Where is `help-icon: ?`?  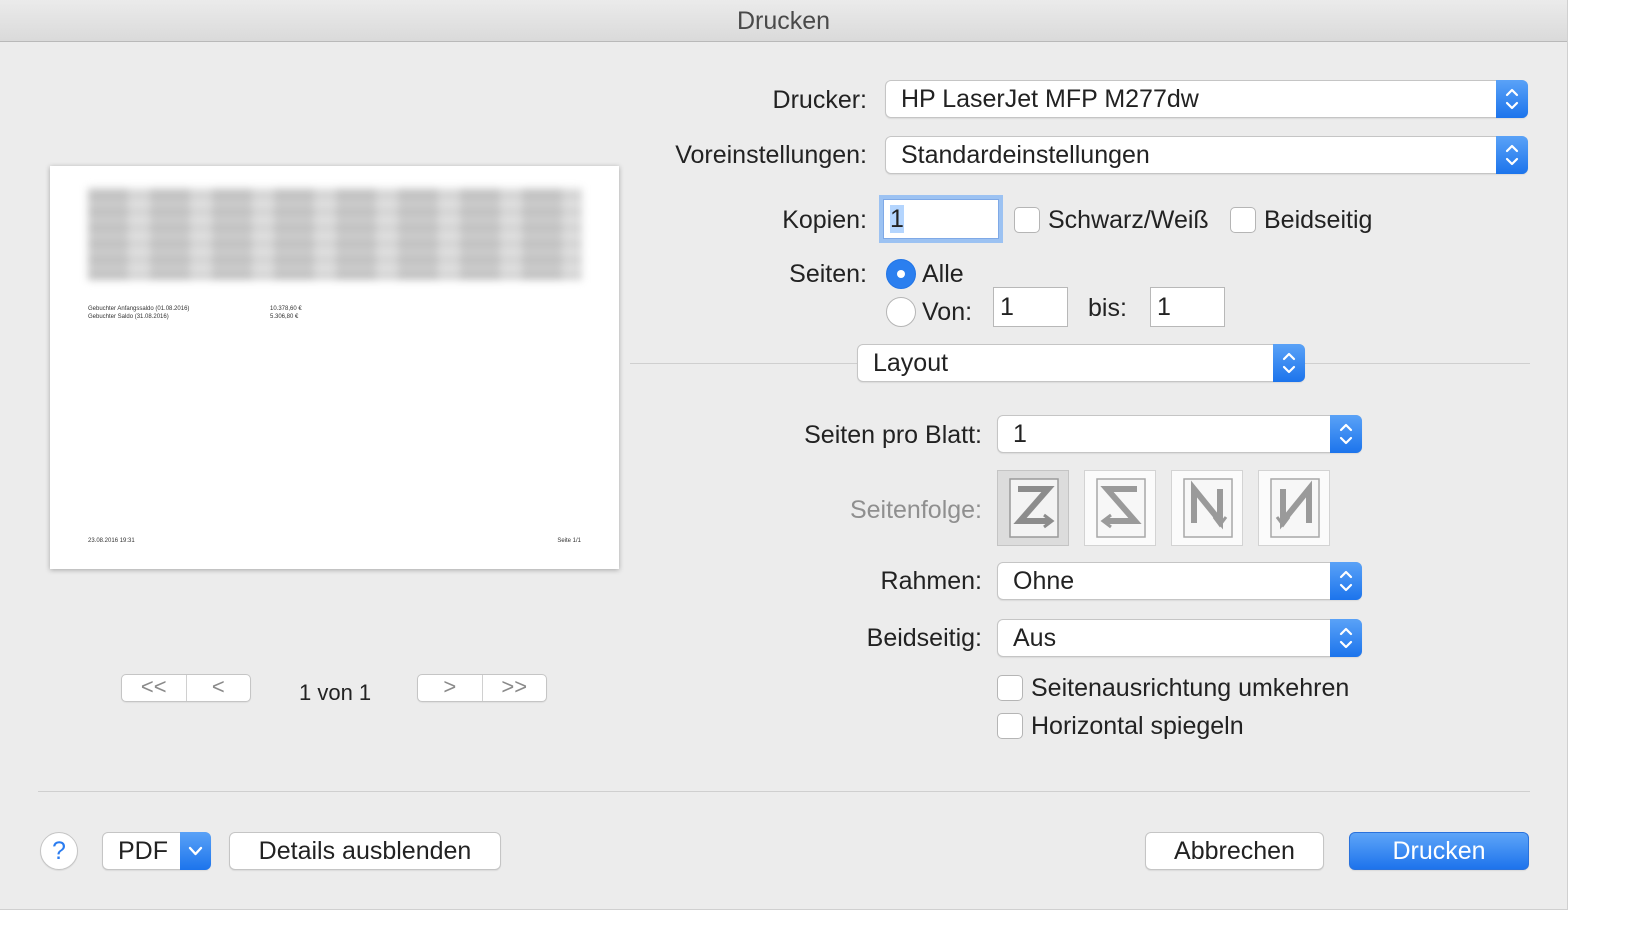
help-icon: ? is located at coordinates (59, 851).